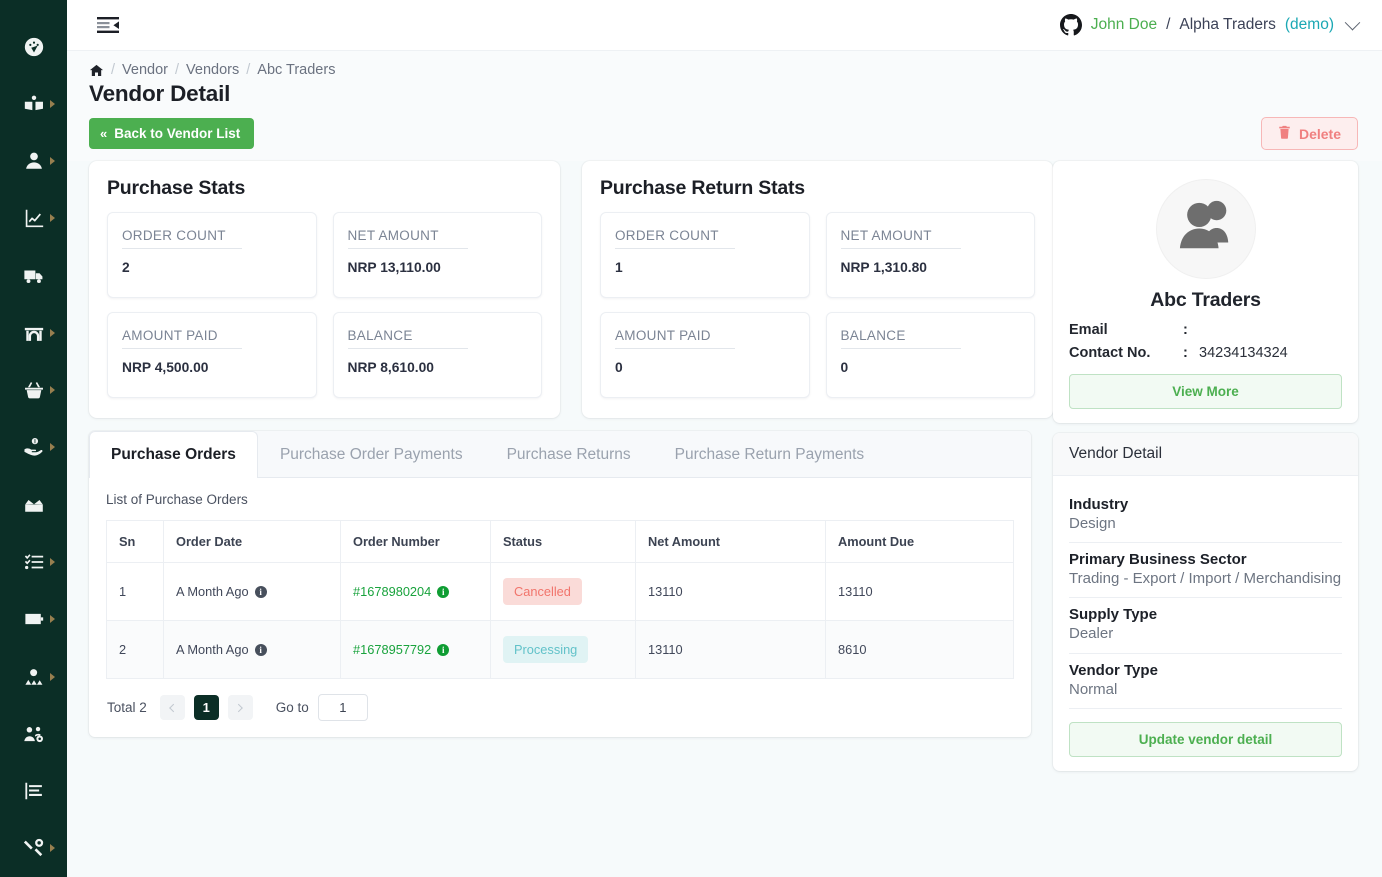 Image resolution: width=1382 pixels, height=877 pixels. What do you see at coordinates (1205, 626) in the screenshot?
I see `detail-row-supply-type: Supply Type Dealer` at bounding box center [1205, 626].